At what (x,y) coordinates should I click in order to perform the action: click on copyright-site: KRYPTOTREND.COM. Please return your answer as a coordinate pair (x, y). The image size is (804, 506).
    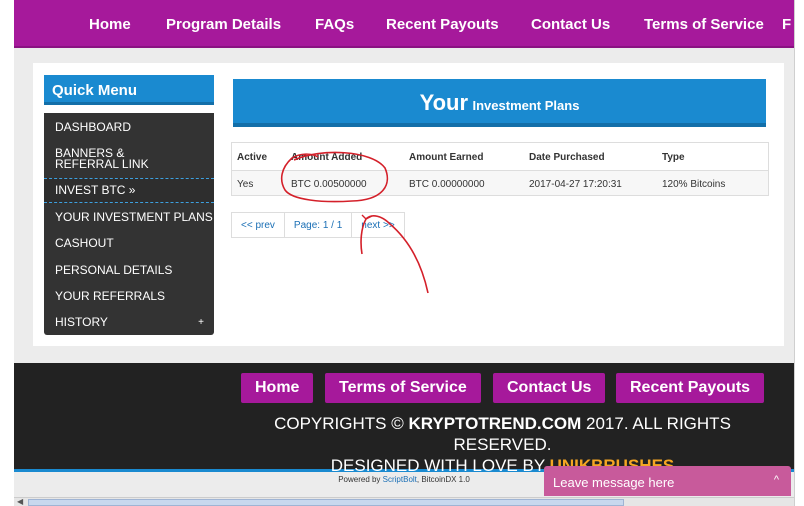
    Looking at the image, I should click on (494, 423).